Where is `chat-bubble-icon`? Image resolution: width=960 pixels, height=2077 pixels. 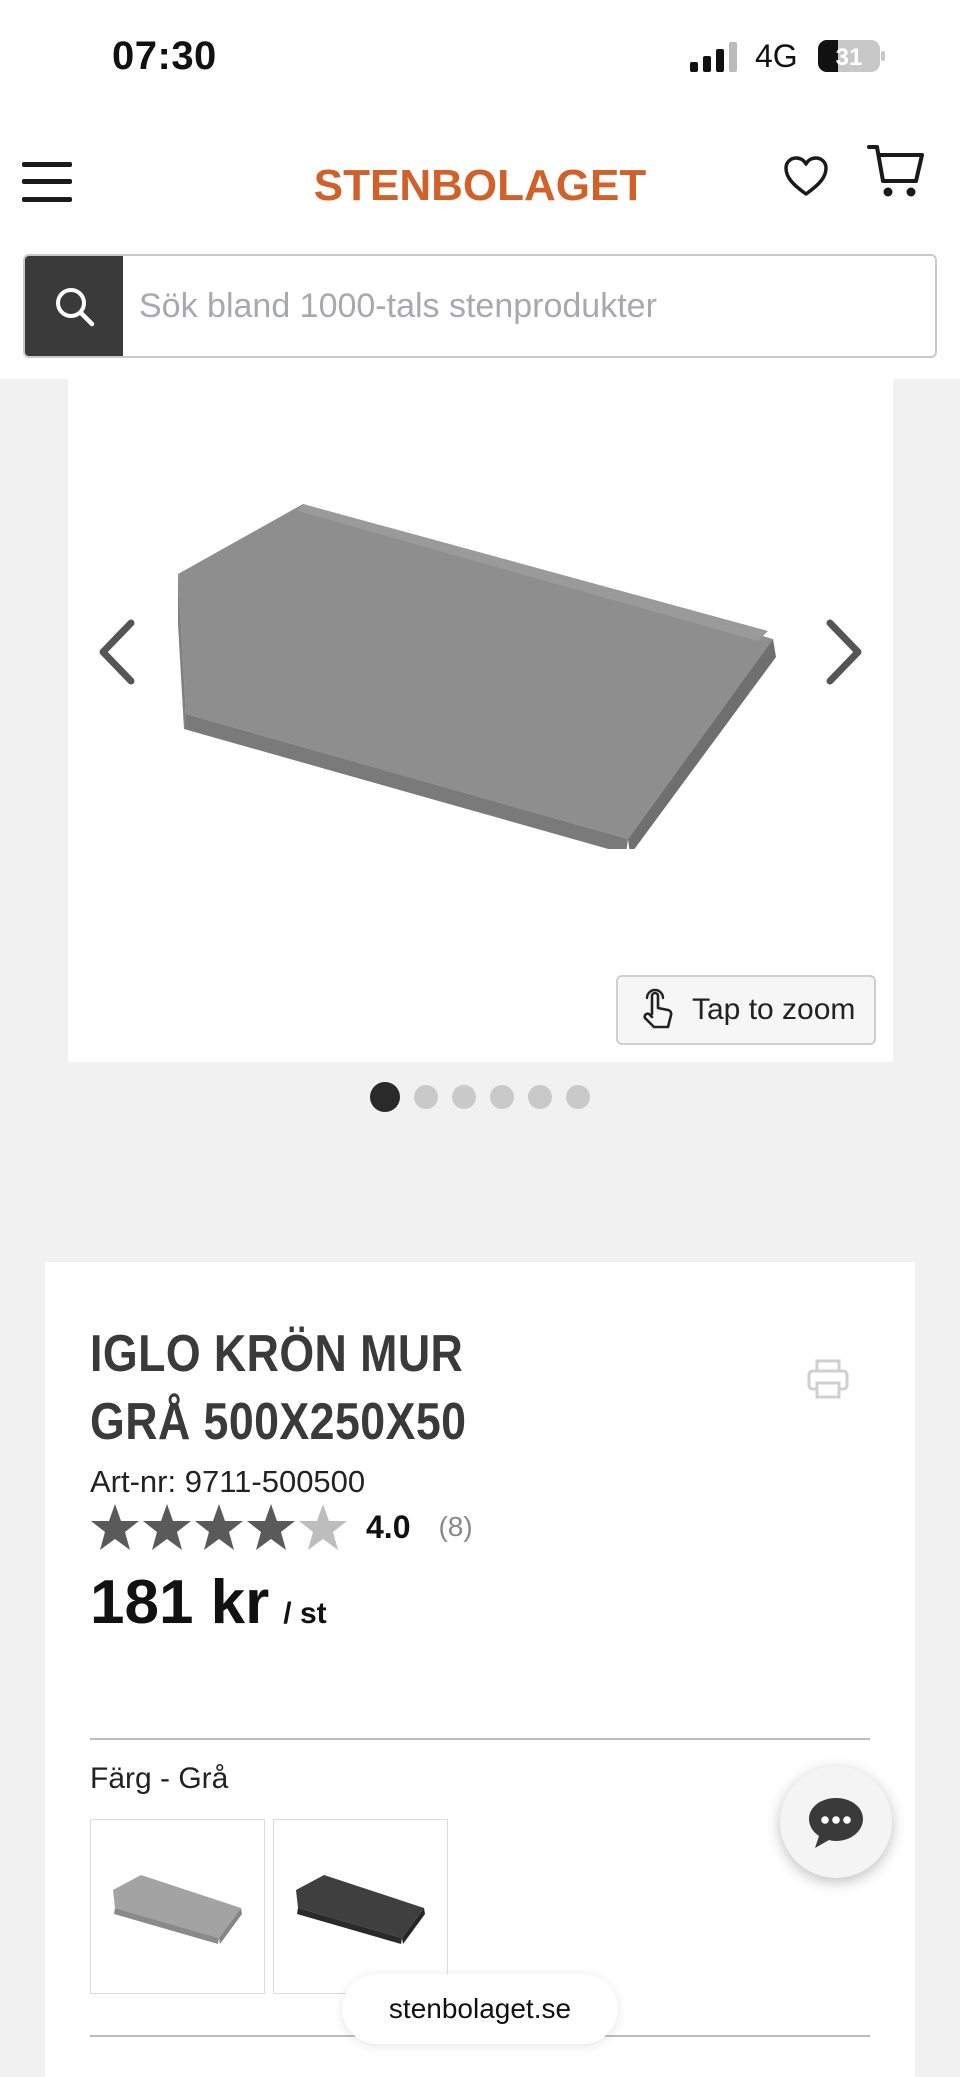 chat-bubble-icon is located at coordinates (836, 1823).